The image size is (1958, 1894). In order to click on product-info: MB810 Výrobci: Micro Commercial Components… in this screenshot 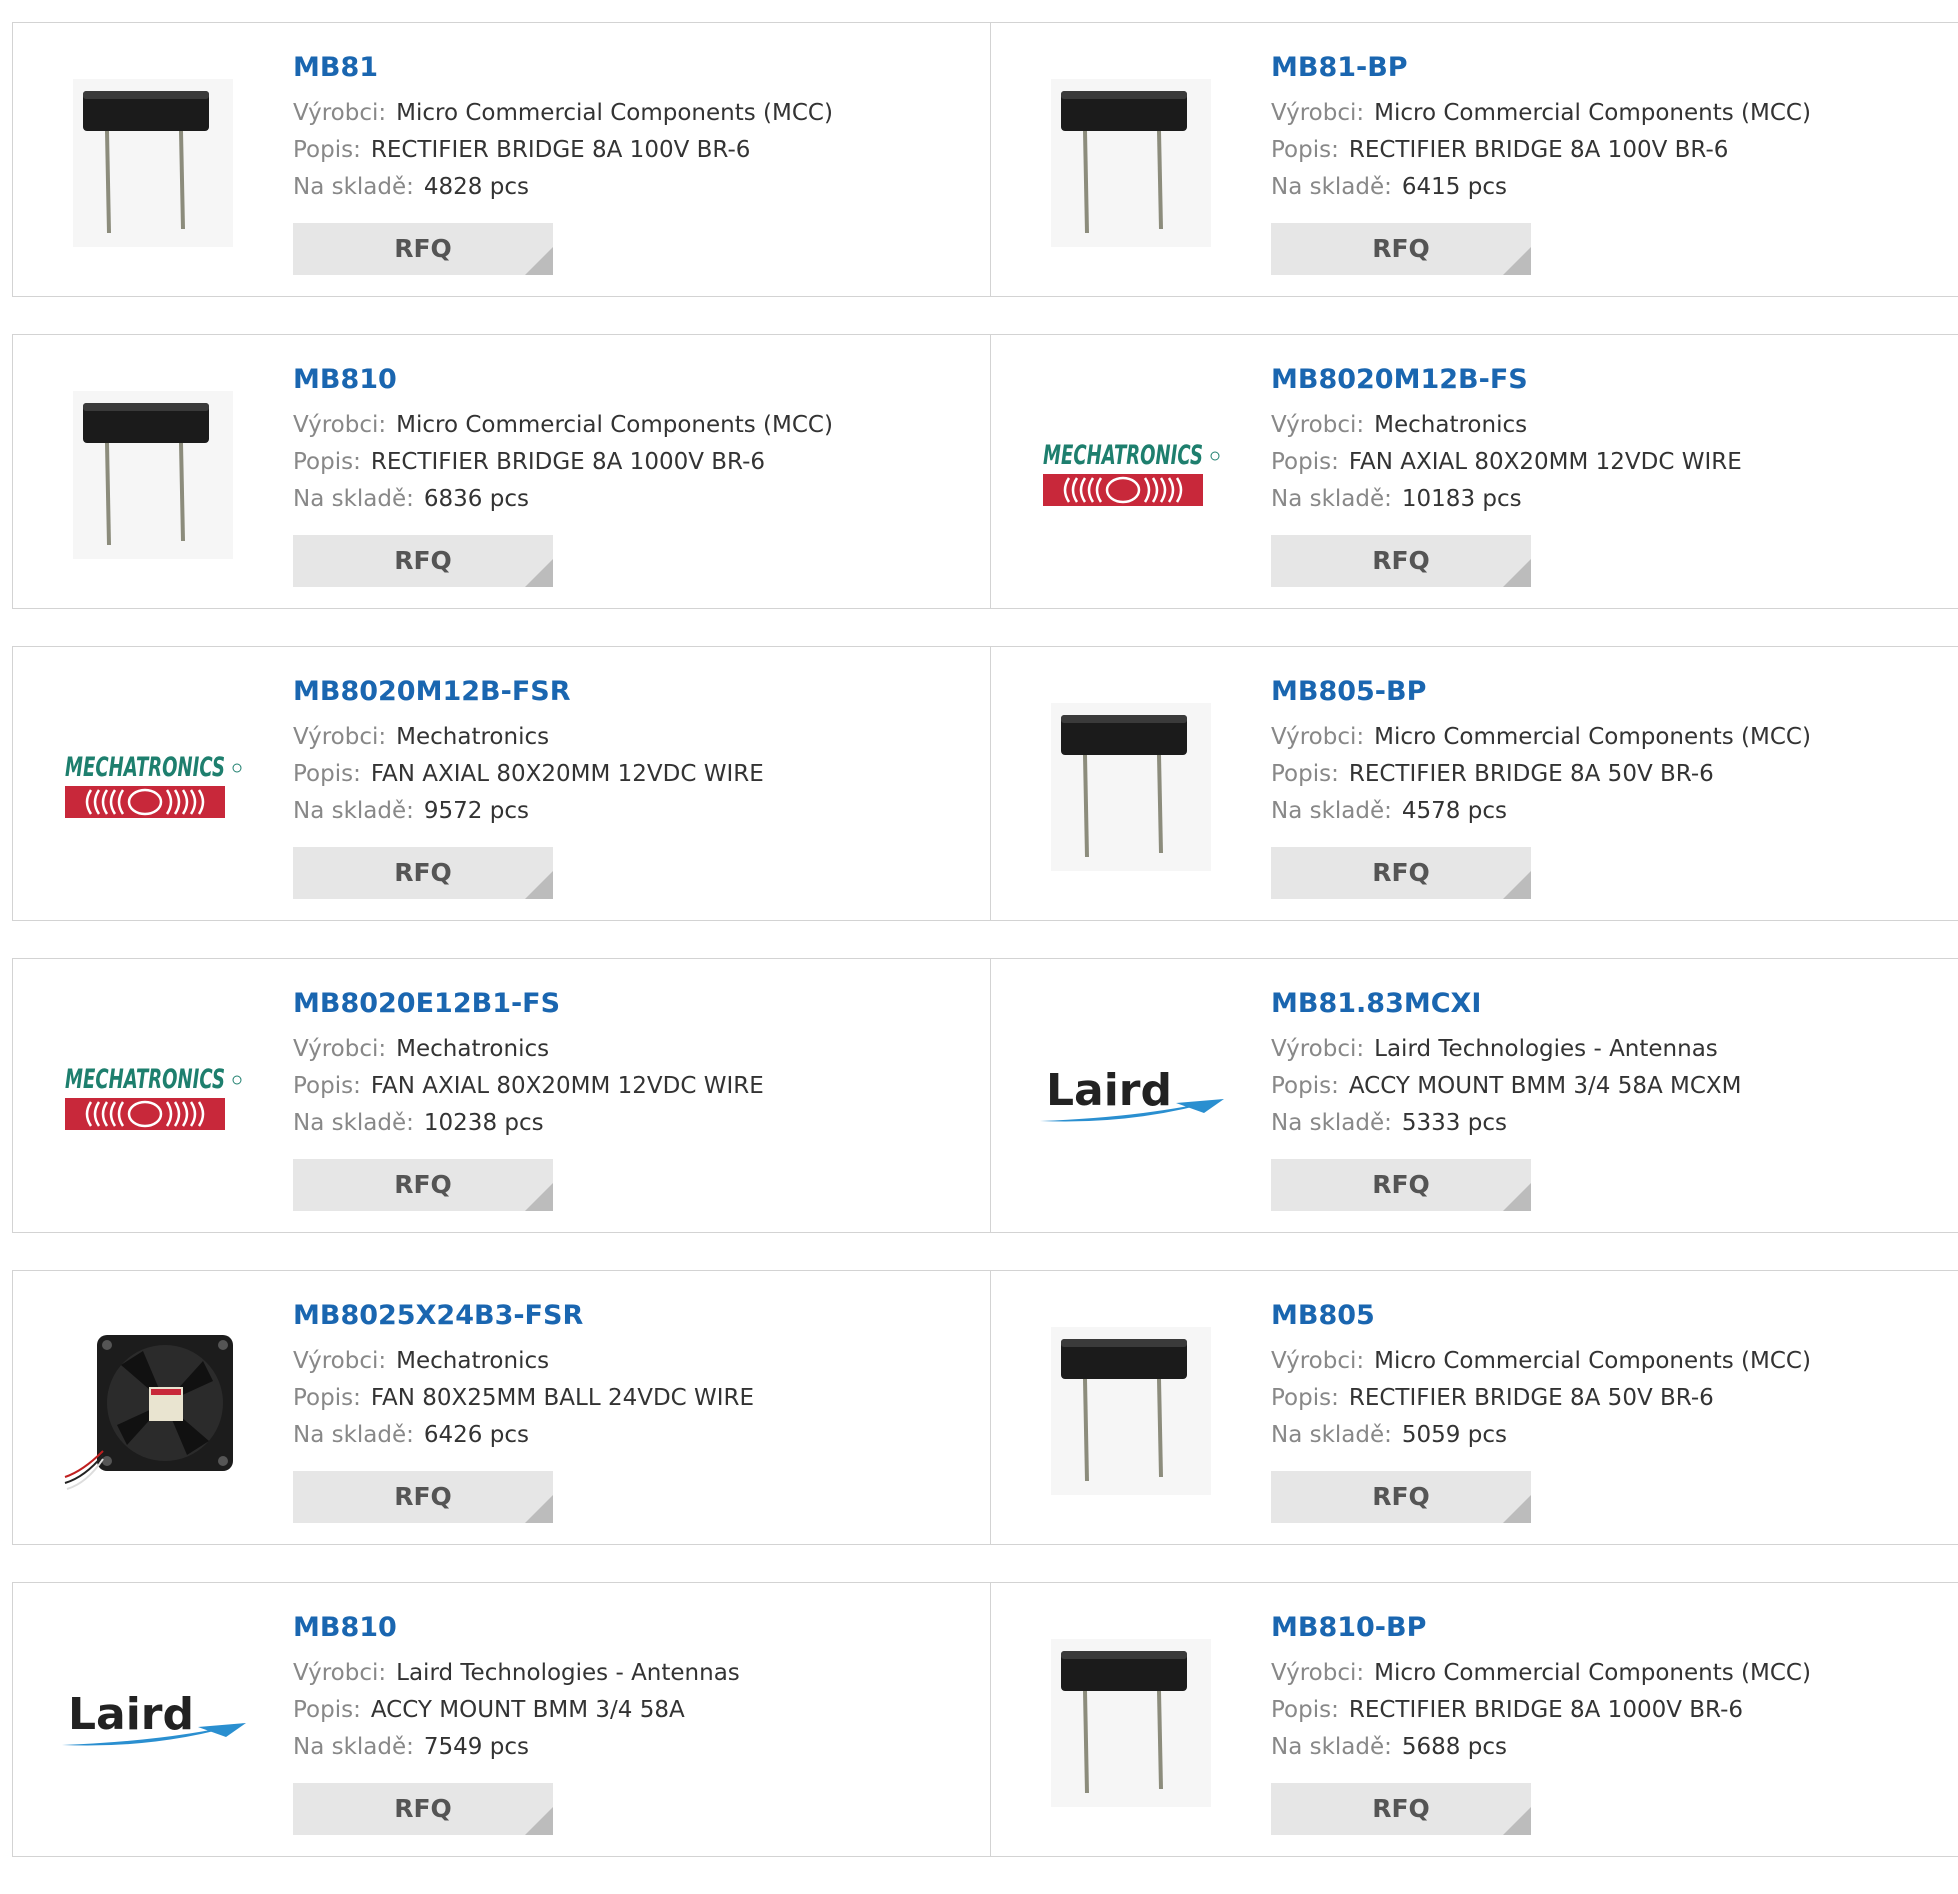, I will do `click(563, 440)`.